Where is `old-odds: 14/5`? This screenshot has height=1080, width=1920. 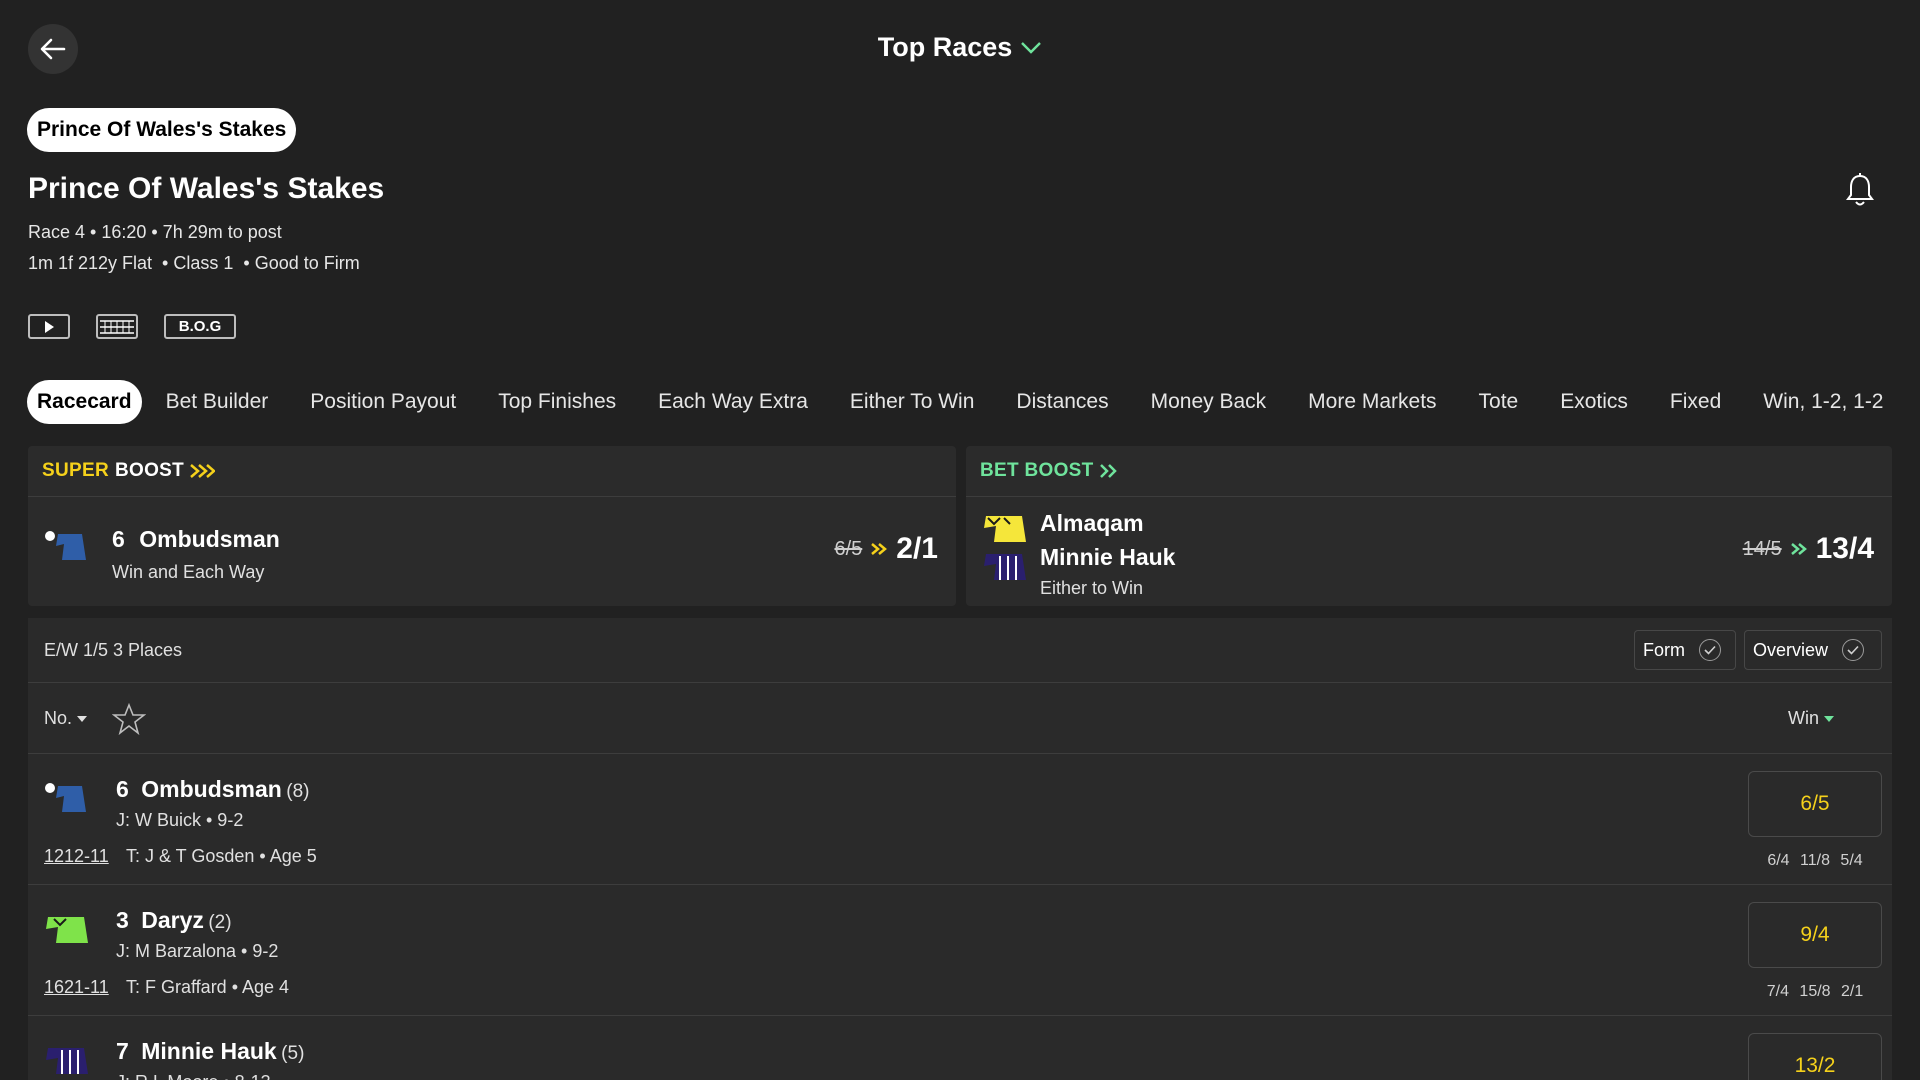 old-odds: 14/5 is located at coordinates (1762, 548).